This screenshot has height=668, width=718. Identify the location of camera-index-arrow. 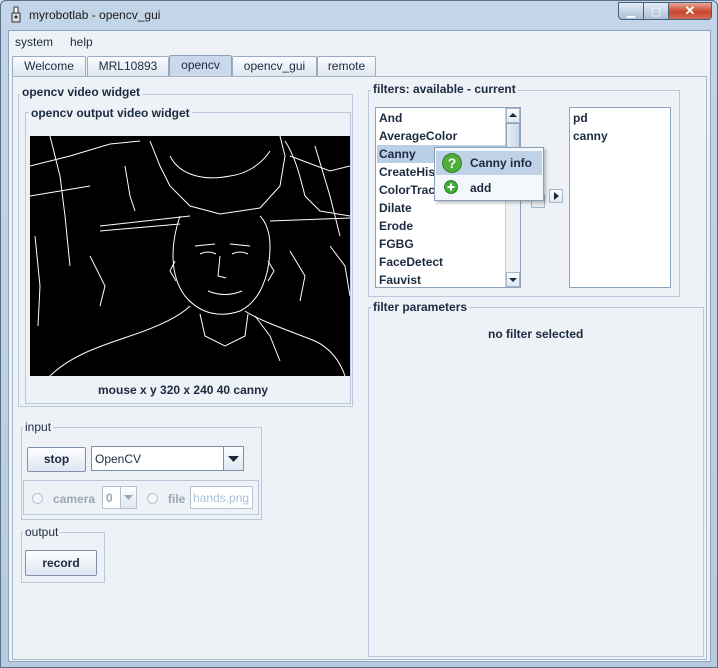
(128, 497).